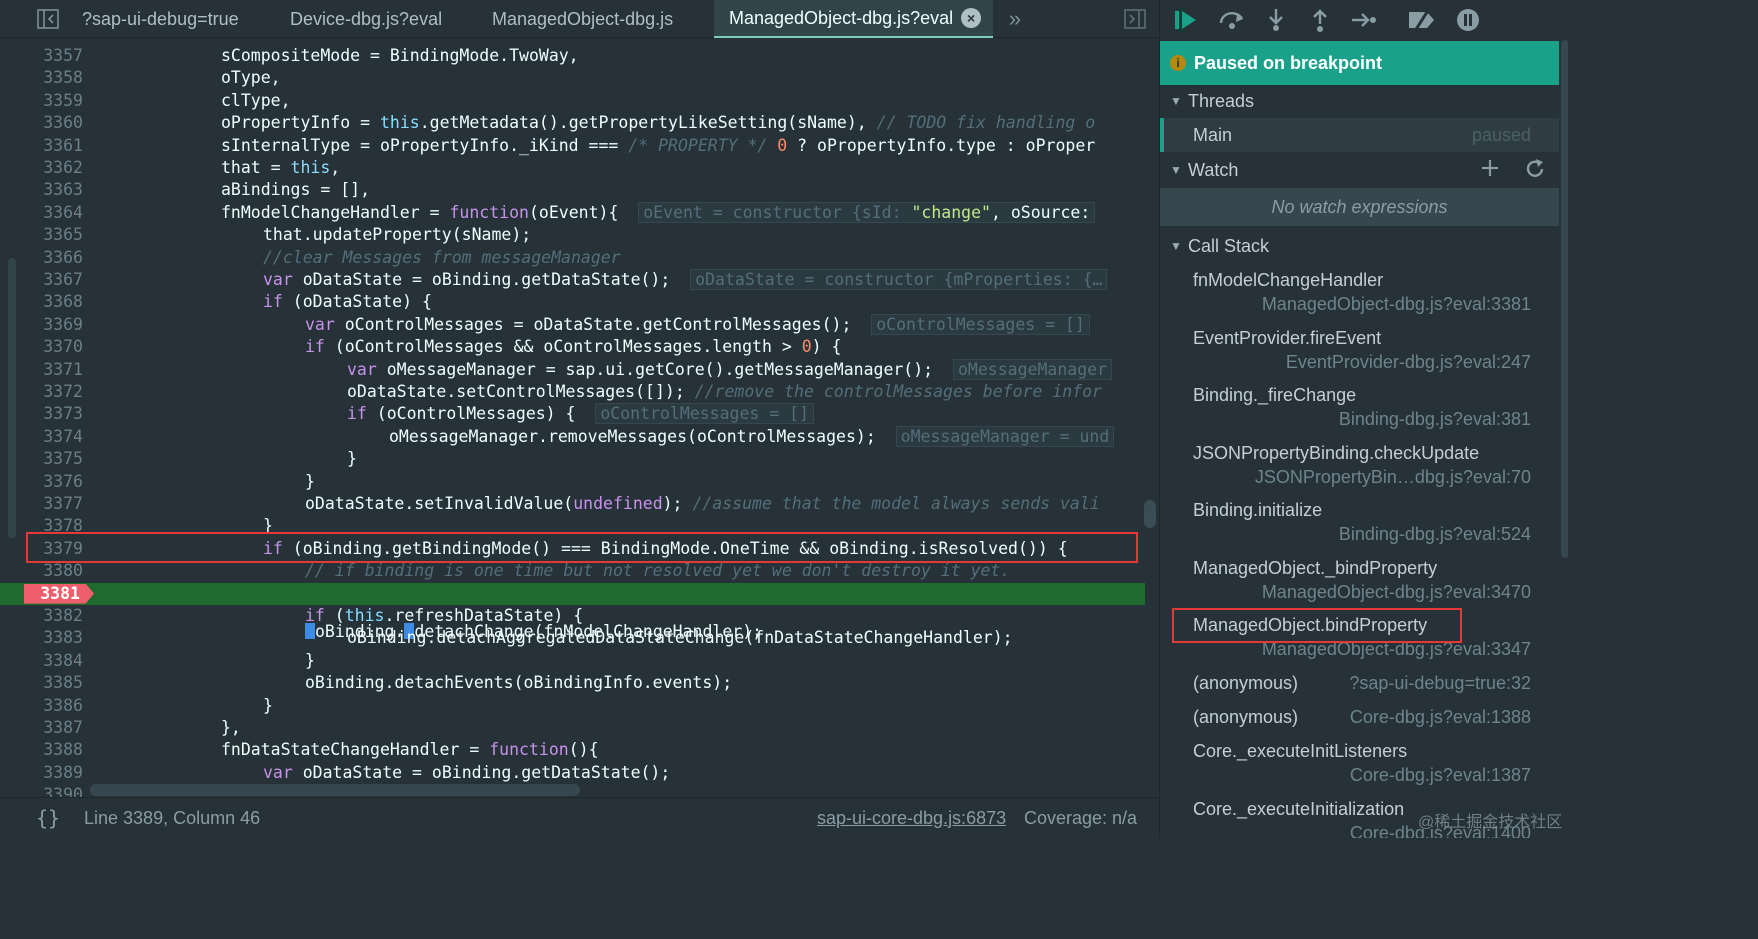 The image size is (1758, 939). What do you see at coordinates (366, 19) in the screenshot?
I see `tab-device-dbg: Device-dbg.js?eval` at bounding box center [366, 19].